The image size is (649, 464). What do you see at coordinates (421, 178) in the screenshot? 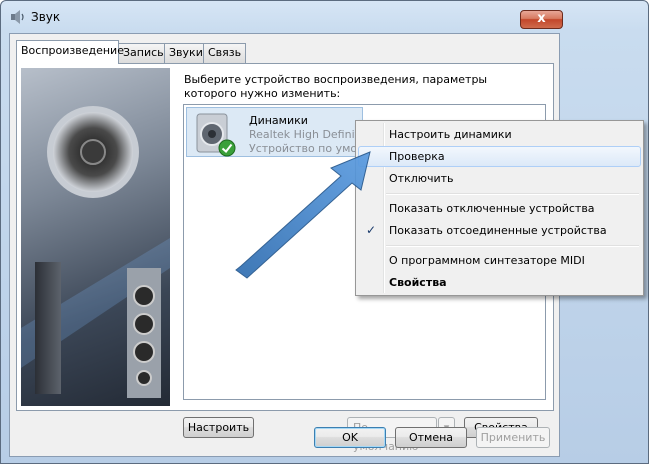
I see `menu-item-label: Отключить` at bounding box center [421, 178].